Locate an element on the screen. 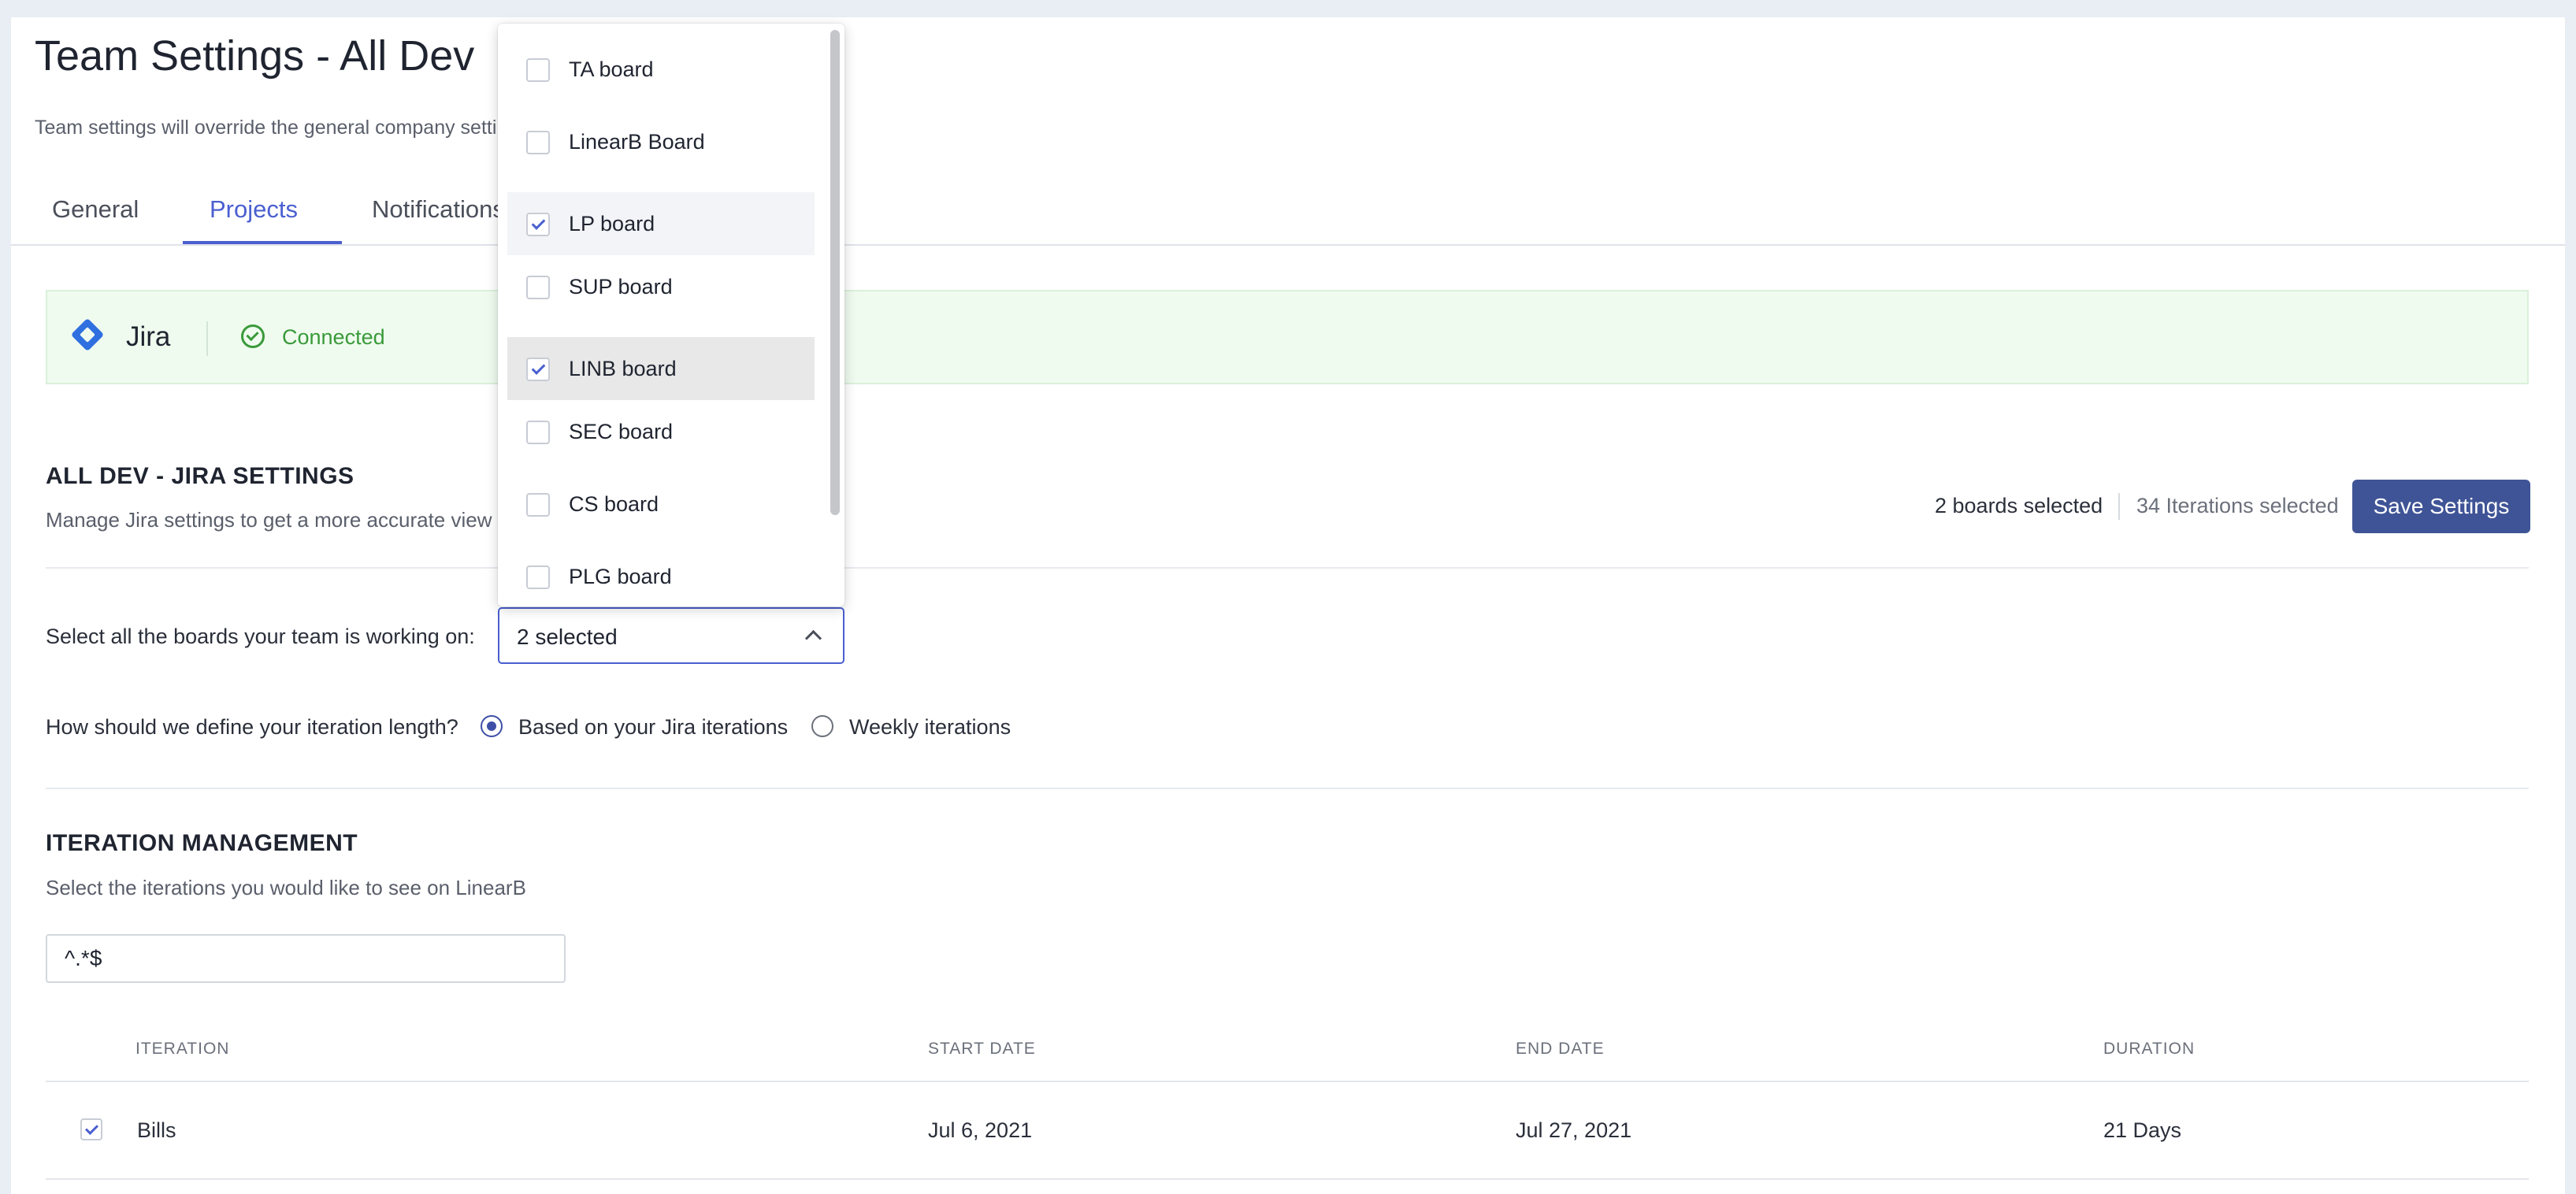  active-tab-indicator is located at coordinates (262, 242).